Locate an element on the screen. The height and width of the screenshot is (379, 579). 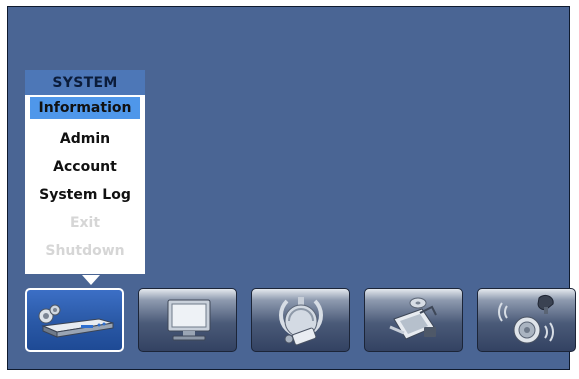
tab-alarm is located at coordinates (526, 320).